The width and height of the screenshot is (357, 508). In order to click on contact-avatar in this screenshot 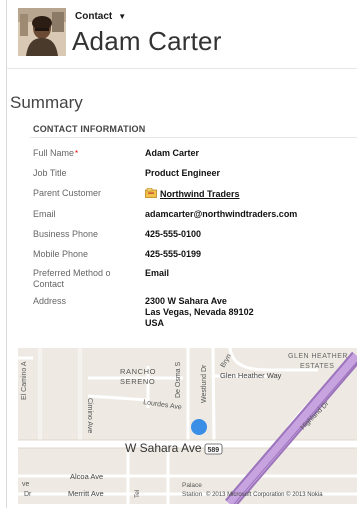, I will do `click(42, 32)`.